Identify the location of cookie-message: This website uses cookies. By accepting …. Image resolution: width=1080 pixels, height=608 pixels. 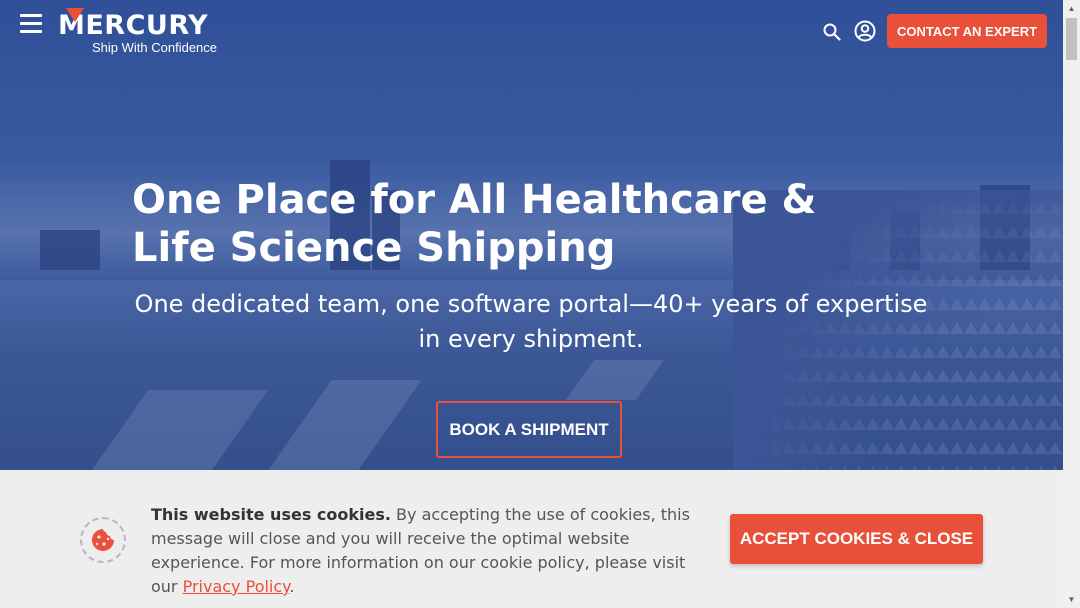
(431, 551).